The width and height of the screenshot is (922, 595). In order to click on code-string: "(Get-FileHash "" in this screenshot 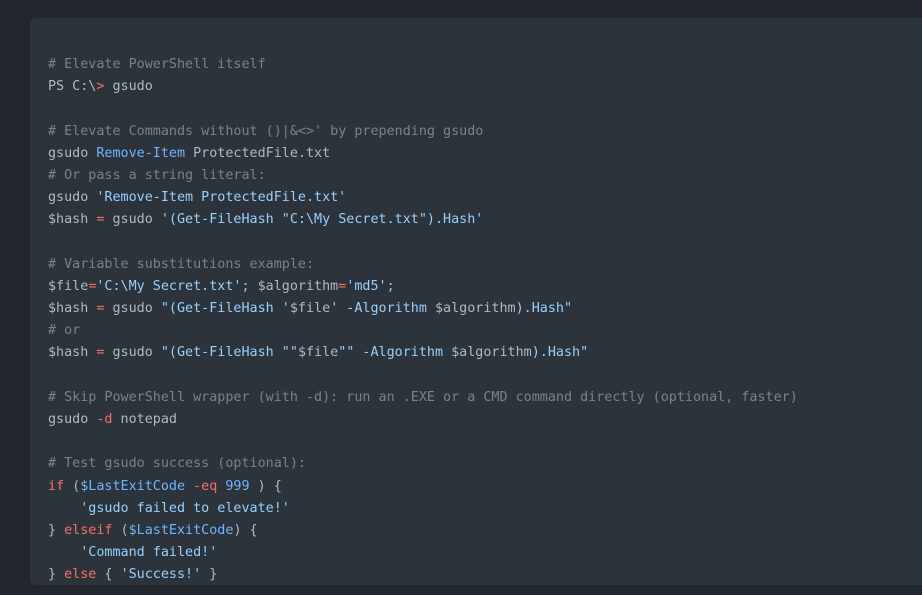, I will do `click(229, 353)`.